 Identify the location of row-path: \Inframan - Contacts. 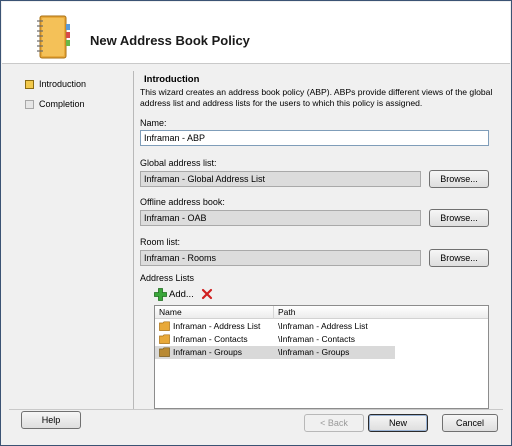
(317, 339).